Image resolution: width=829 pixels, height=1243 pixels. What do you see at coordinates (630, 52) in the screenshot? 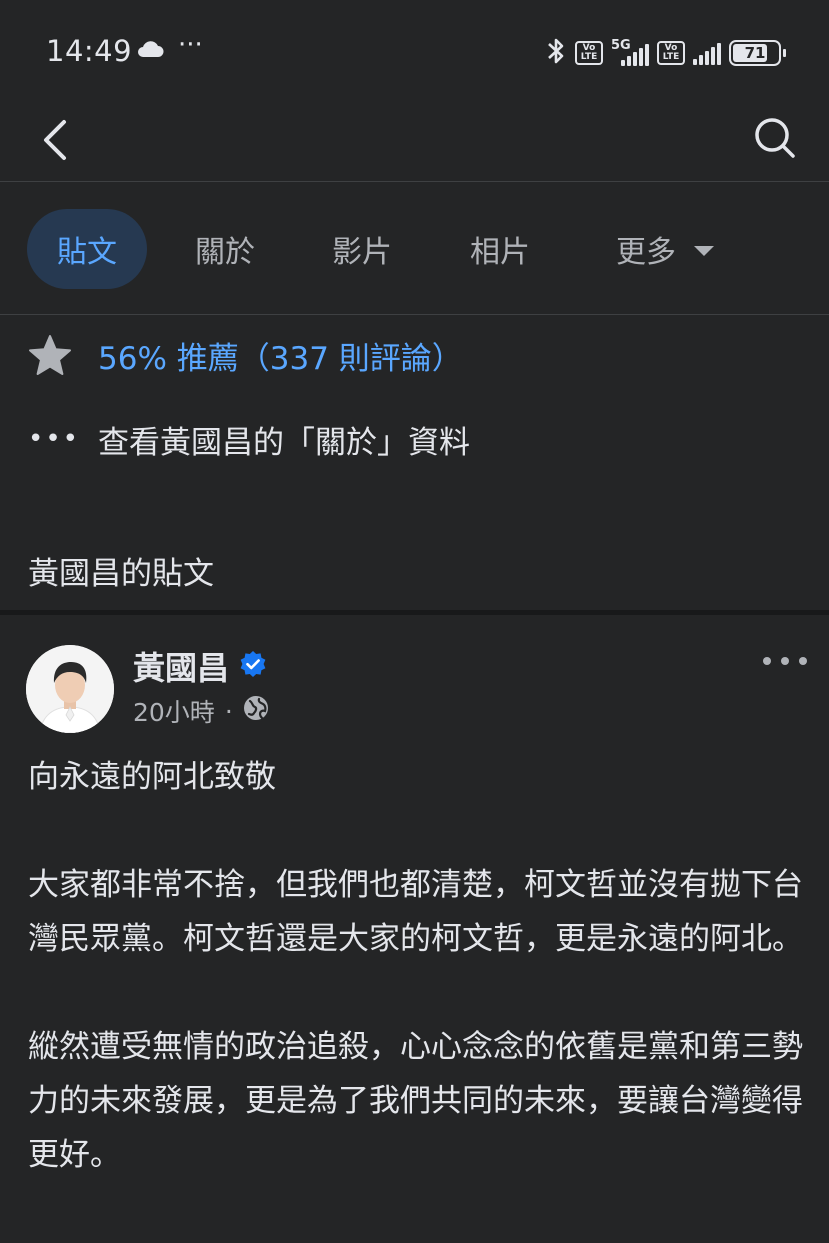
I see `signal-5g-icon: 5G` at bounding box center [630, 52].